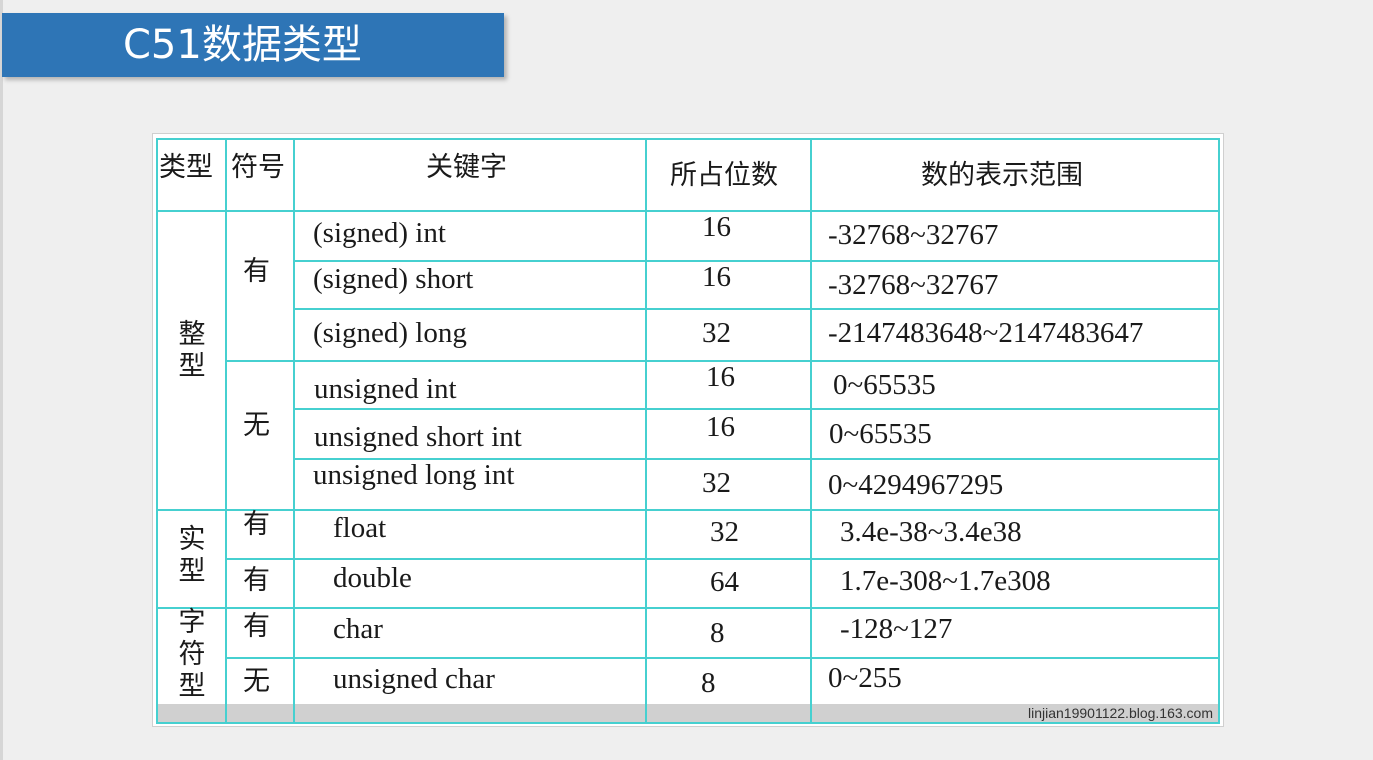  I want to click on row-6-keyword: float, so click(360, 528).